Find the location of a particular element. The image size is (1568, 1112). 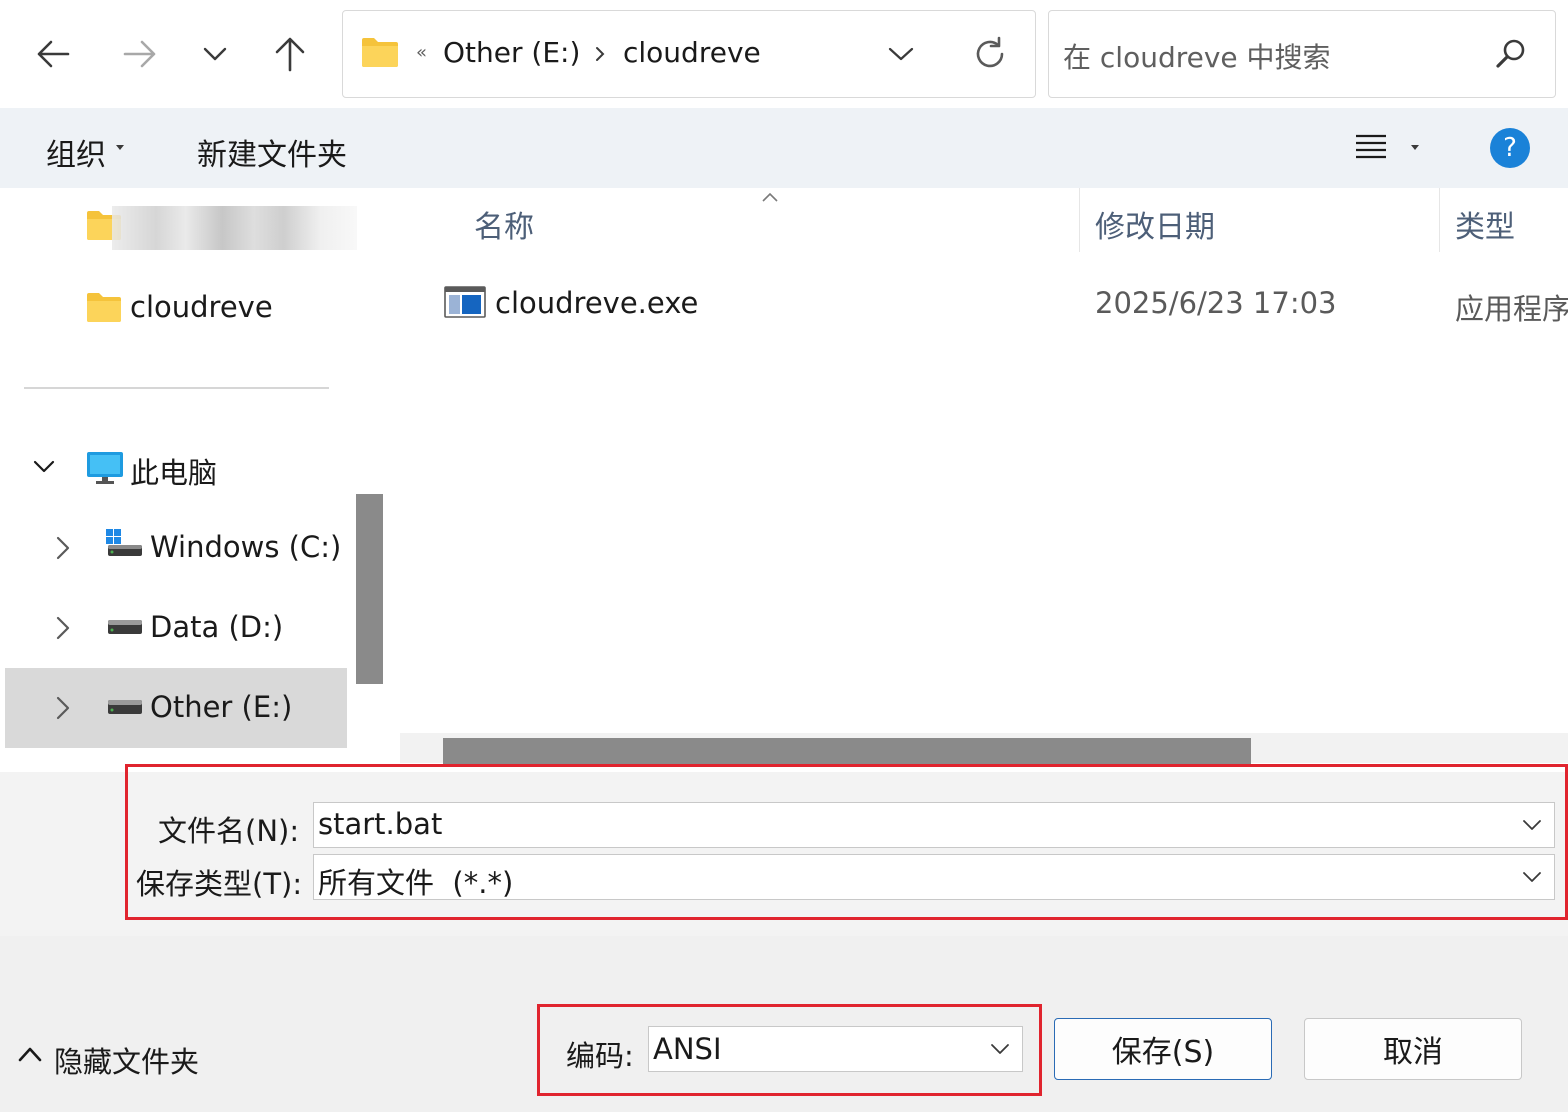

new-folder-button: 新建文件夹 is located at coordinates (272, 152).